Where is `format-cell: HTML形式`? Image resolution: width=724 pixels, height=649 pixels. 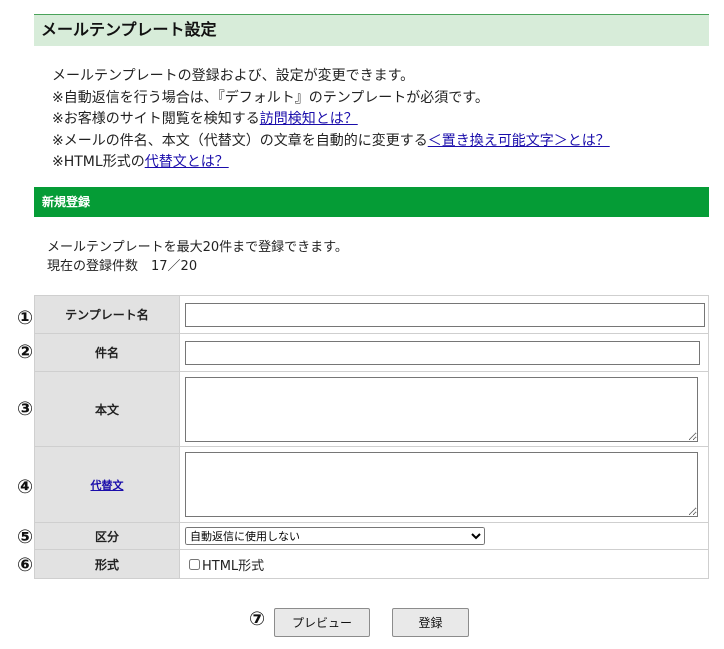 format-cell: HTML形式 is located at coordinates (444, 564).